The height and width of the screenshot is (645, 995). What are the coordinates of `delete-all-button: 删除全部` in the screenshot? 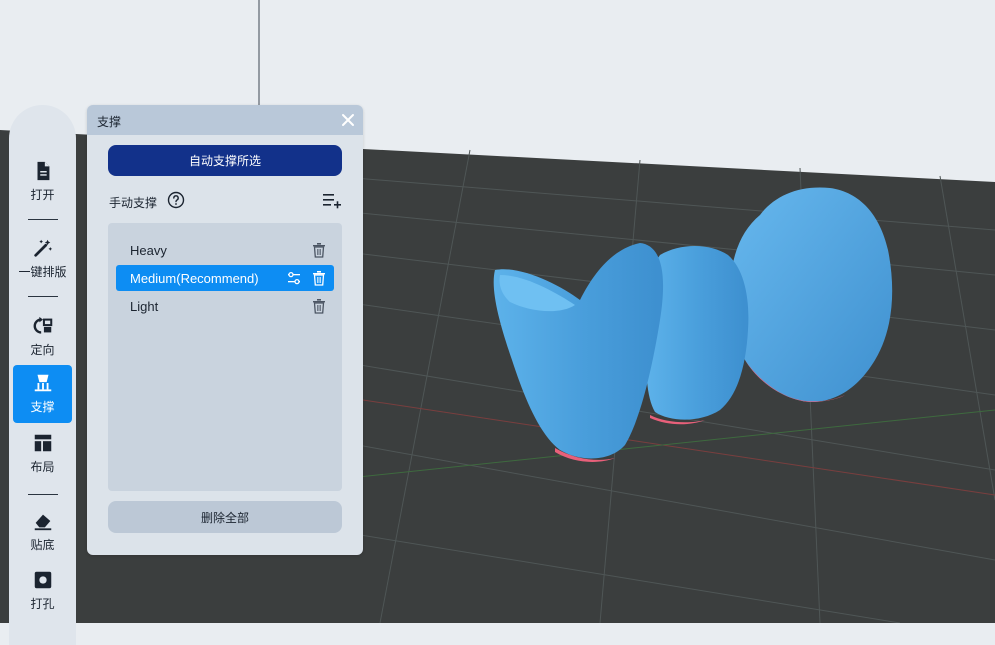 It's located at (225, 517).